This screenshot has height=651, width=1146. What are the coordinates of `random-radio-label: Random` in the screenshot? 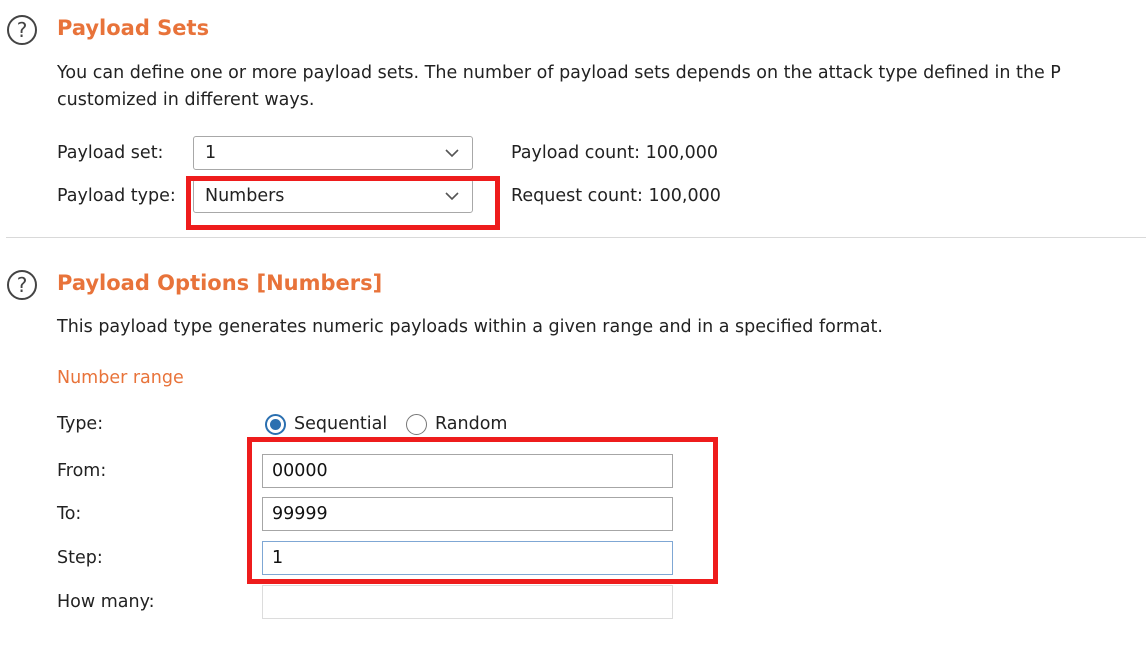 It's located at (471, 424).